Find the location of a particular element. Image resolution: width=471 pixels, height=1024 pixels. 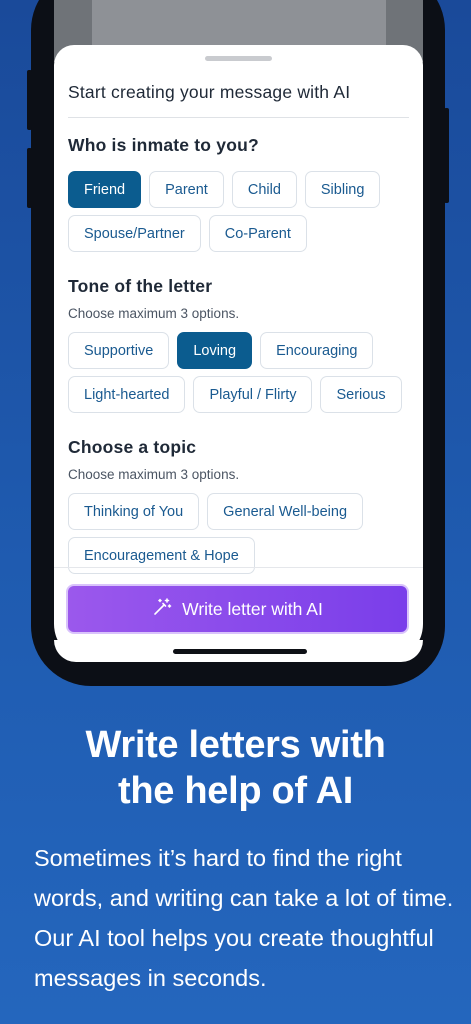

home-indicator is located at coordinates (240, 651).